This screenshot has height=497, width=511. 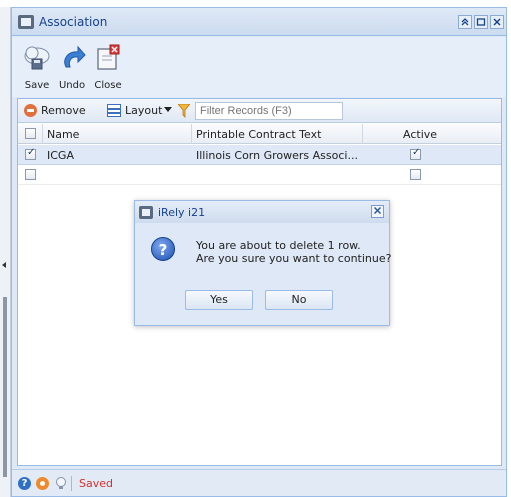 I want to click on save-status-text: Saved, so click(x=96, y=483).